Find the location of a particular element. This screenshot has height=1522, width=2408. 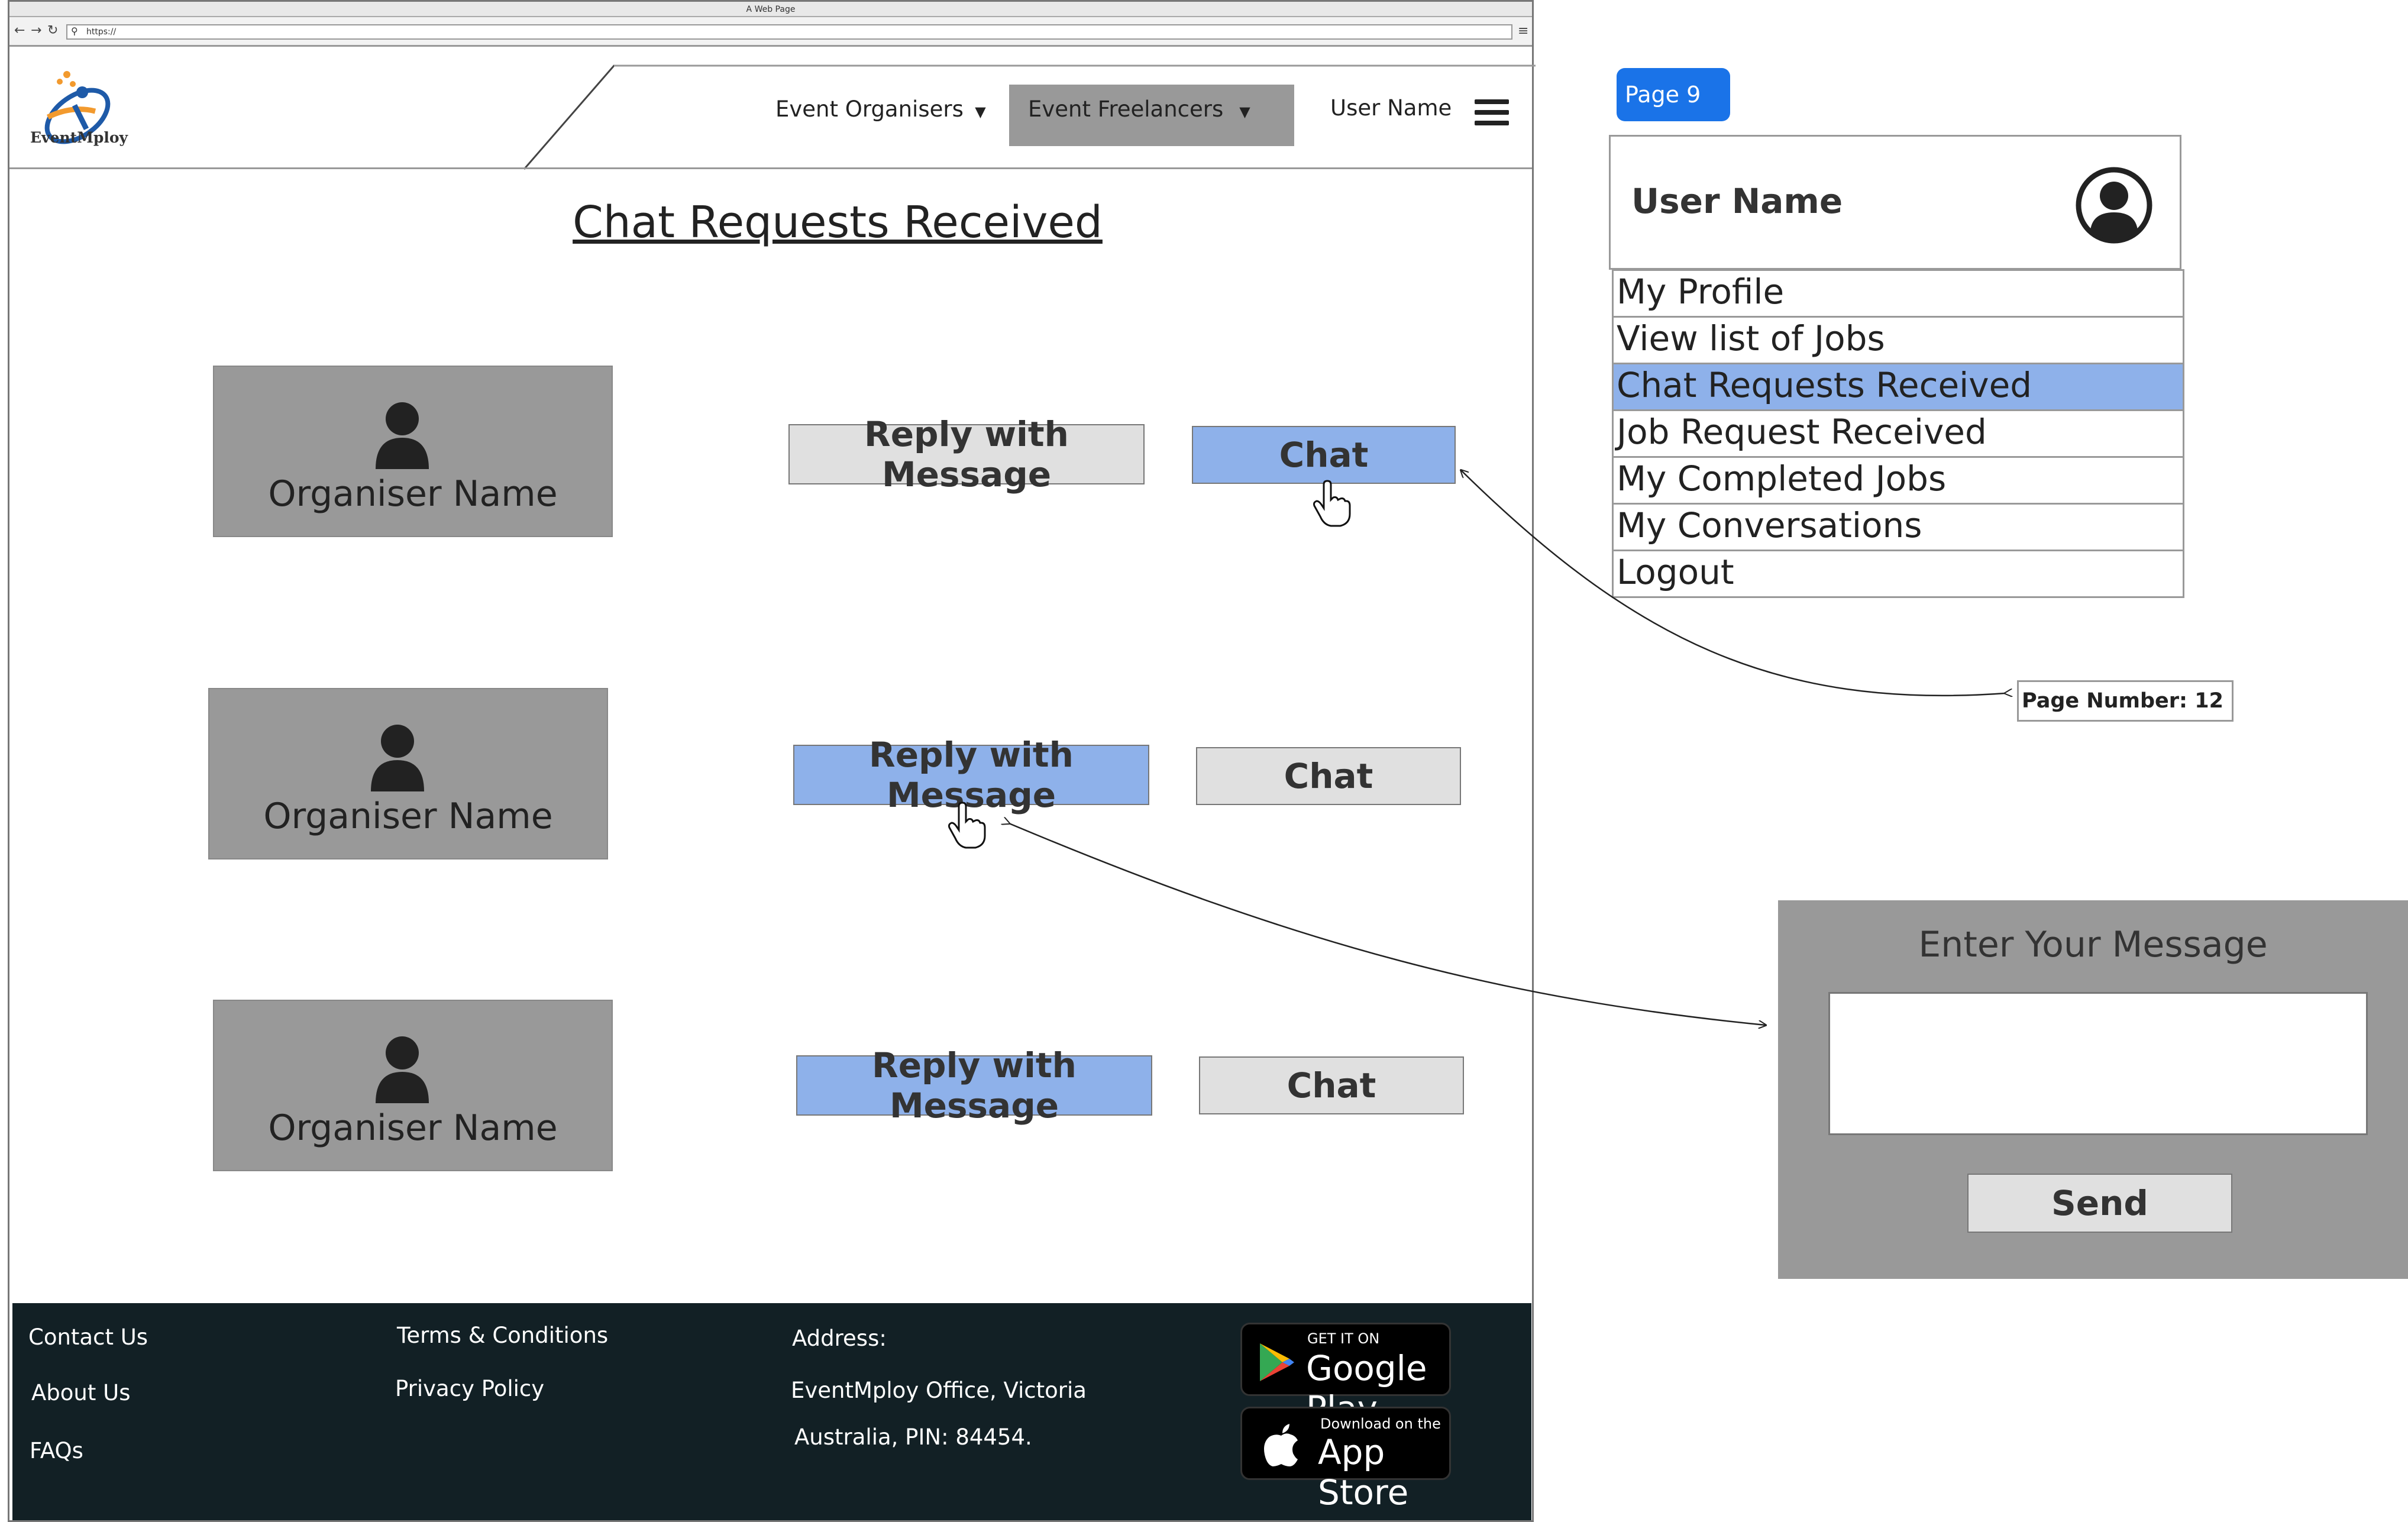

user-panel: User Name is located at coordinates (1895, 203).